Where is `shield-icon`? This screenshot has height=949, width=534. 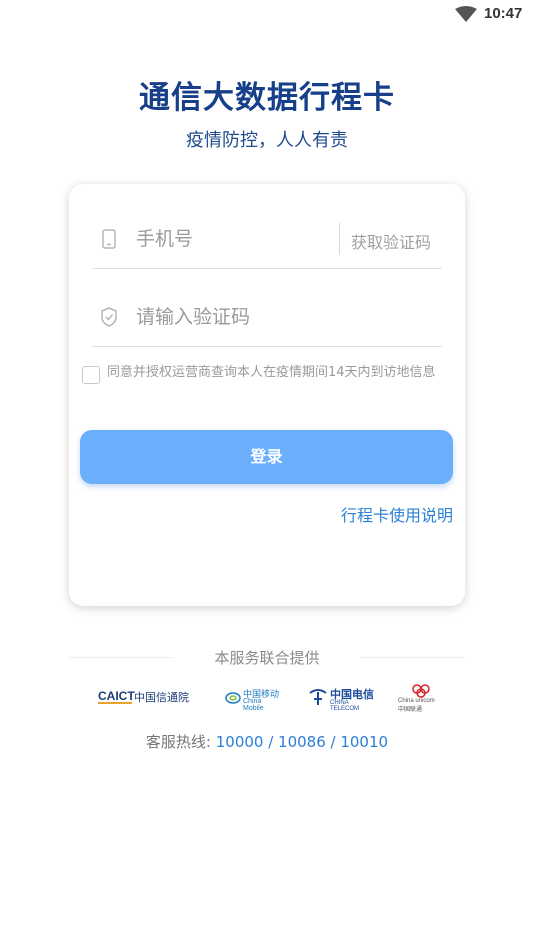
shield-icon is located at coordinates (109, 317).